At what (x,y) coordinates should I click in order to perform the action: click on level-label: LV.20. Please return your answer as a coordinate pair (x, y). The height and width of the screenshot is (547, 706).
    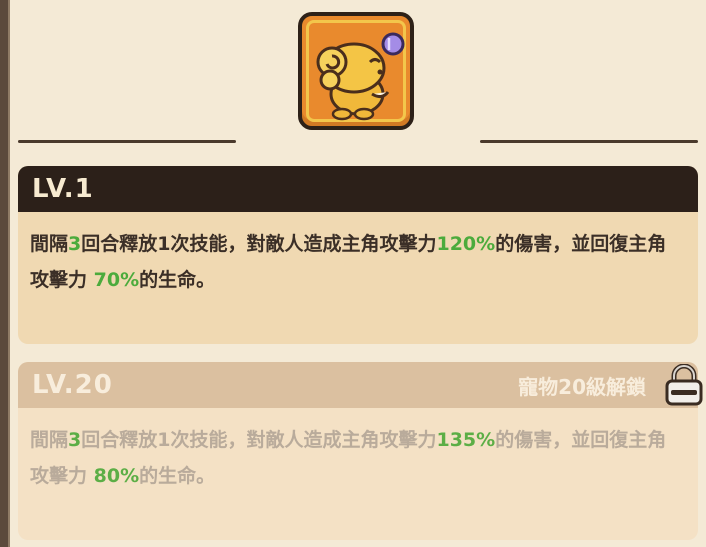
    Looking at the image, I should click on (72, 385).